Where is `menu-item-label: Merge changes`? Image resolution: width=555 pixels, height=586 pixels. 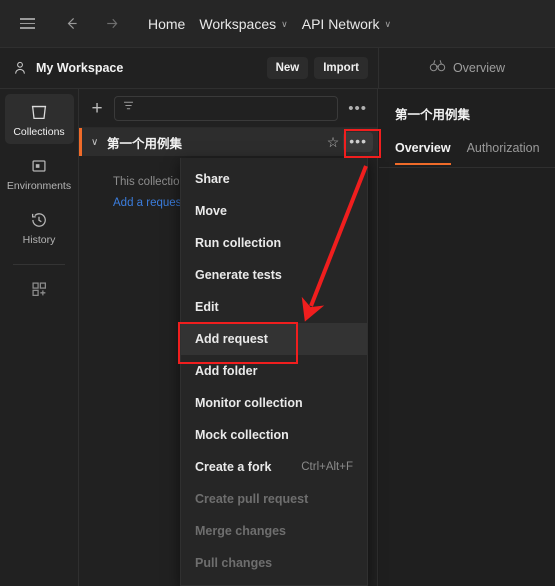 menu-item-label: Merge changes is located at coordinates (241, 531).